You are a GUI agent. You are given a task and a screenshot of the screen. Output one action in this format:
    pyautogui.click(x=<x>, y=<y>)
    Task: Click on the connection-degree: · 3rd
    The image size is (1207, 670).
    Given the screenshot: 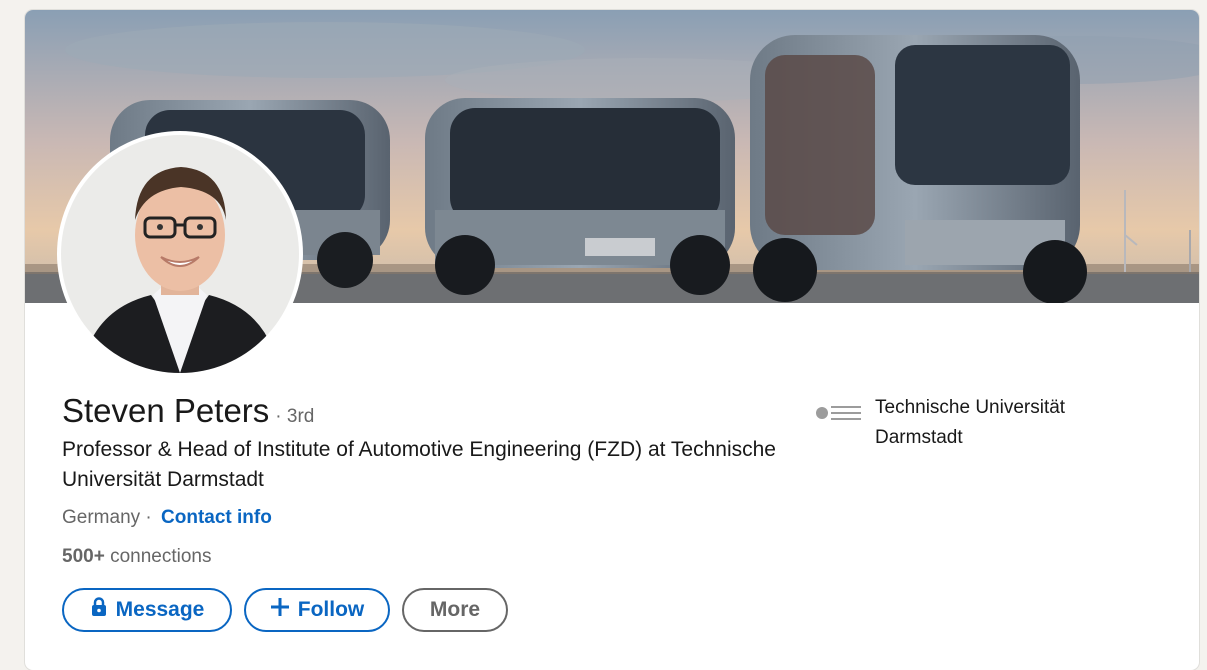 What is the action you would take?
    pyautogui.click(x=295, y=416)
    